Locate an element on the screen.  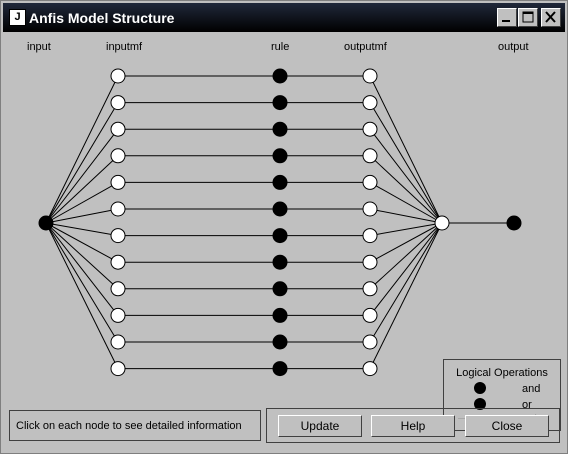
button-panel: Update Help Close is located at coordinates (413, 425).